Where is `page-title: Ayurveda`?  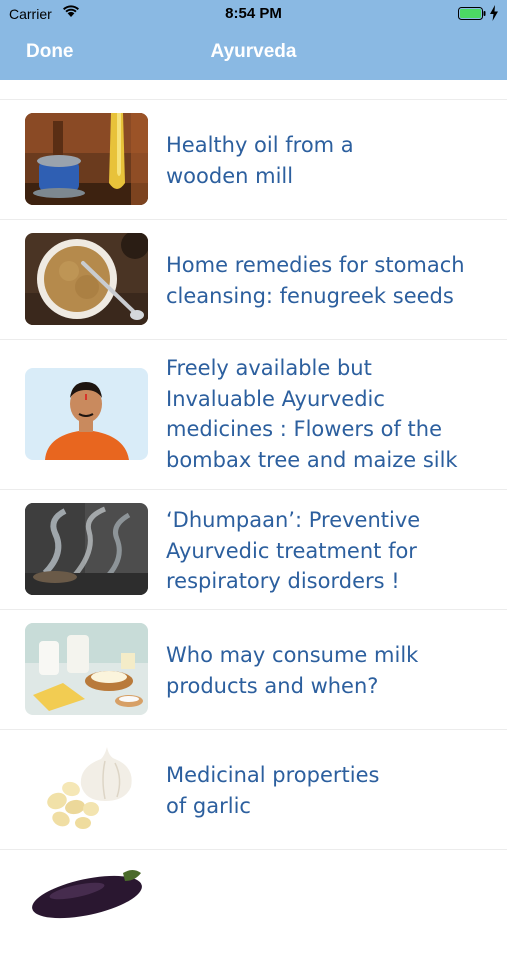
page-title: Ayurveda is located at coordinates (253, 51).